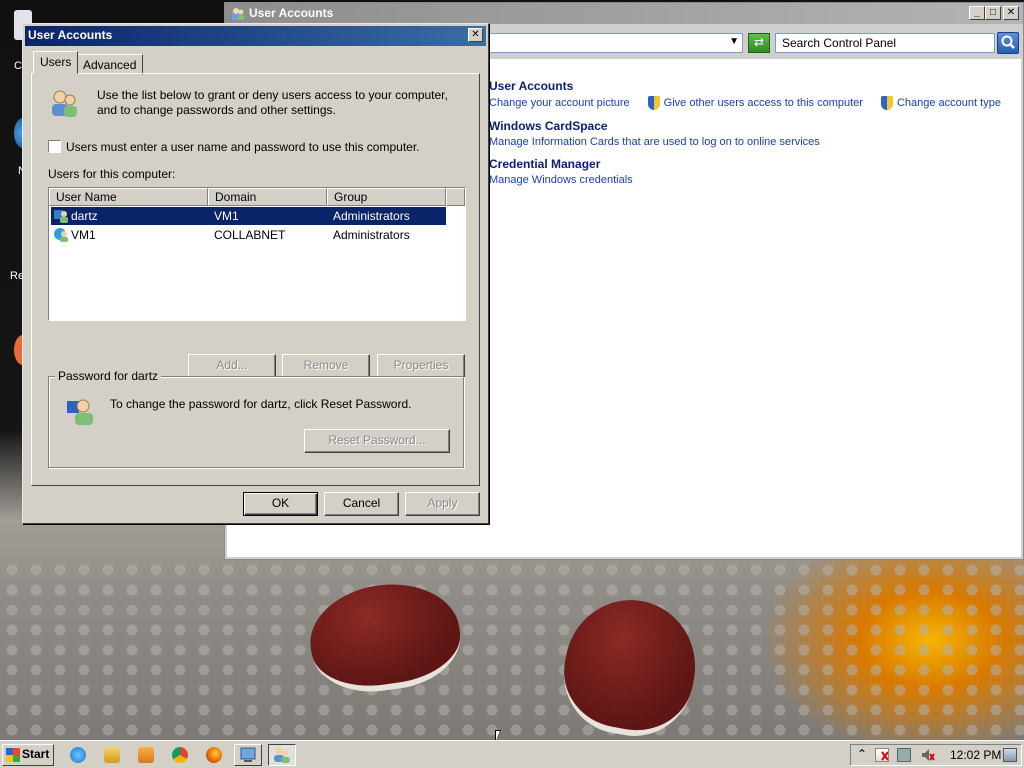 The image size is (1024, 768). What do you see at coordinates (975, 755) in the screenshot?
I see `clock: 12:02 PM` at bounding box center [975, 755].